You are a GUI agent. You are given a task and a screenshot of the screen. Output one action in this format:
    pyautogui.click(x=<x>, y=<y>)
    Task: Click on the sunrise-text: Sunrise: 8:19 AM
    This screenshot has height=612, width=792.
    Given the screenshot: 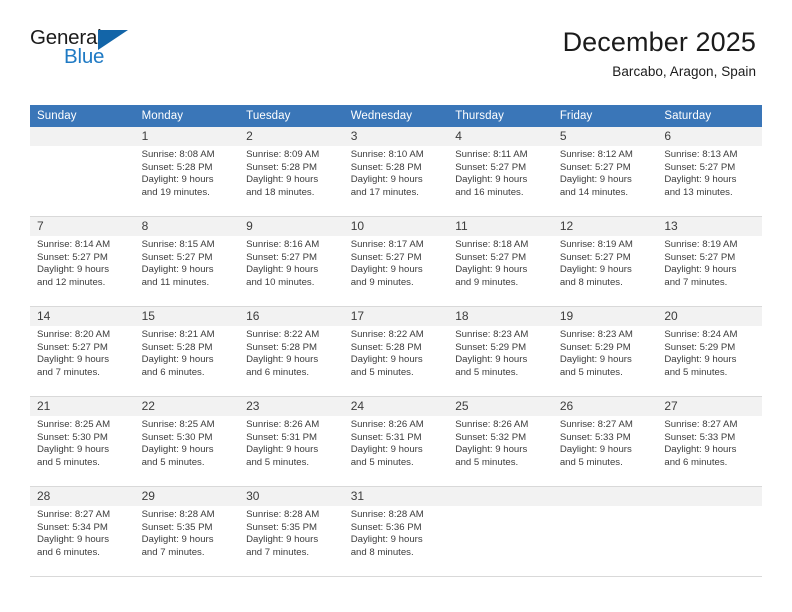 What is the action you would take?
    pyautogui.click(x=596, y=244)
    